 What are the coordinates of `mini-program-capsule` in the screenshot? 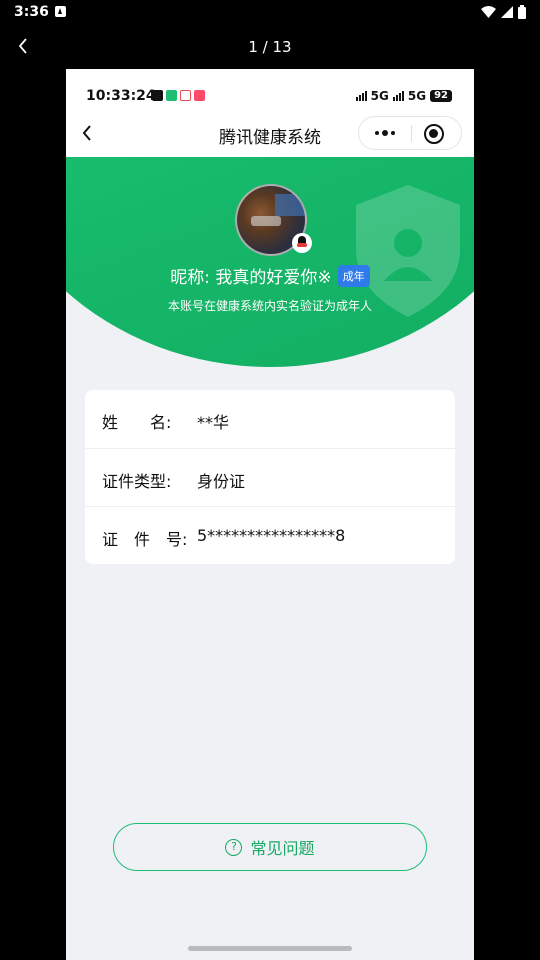 It's located at (410, 133).